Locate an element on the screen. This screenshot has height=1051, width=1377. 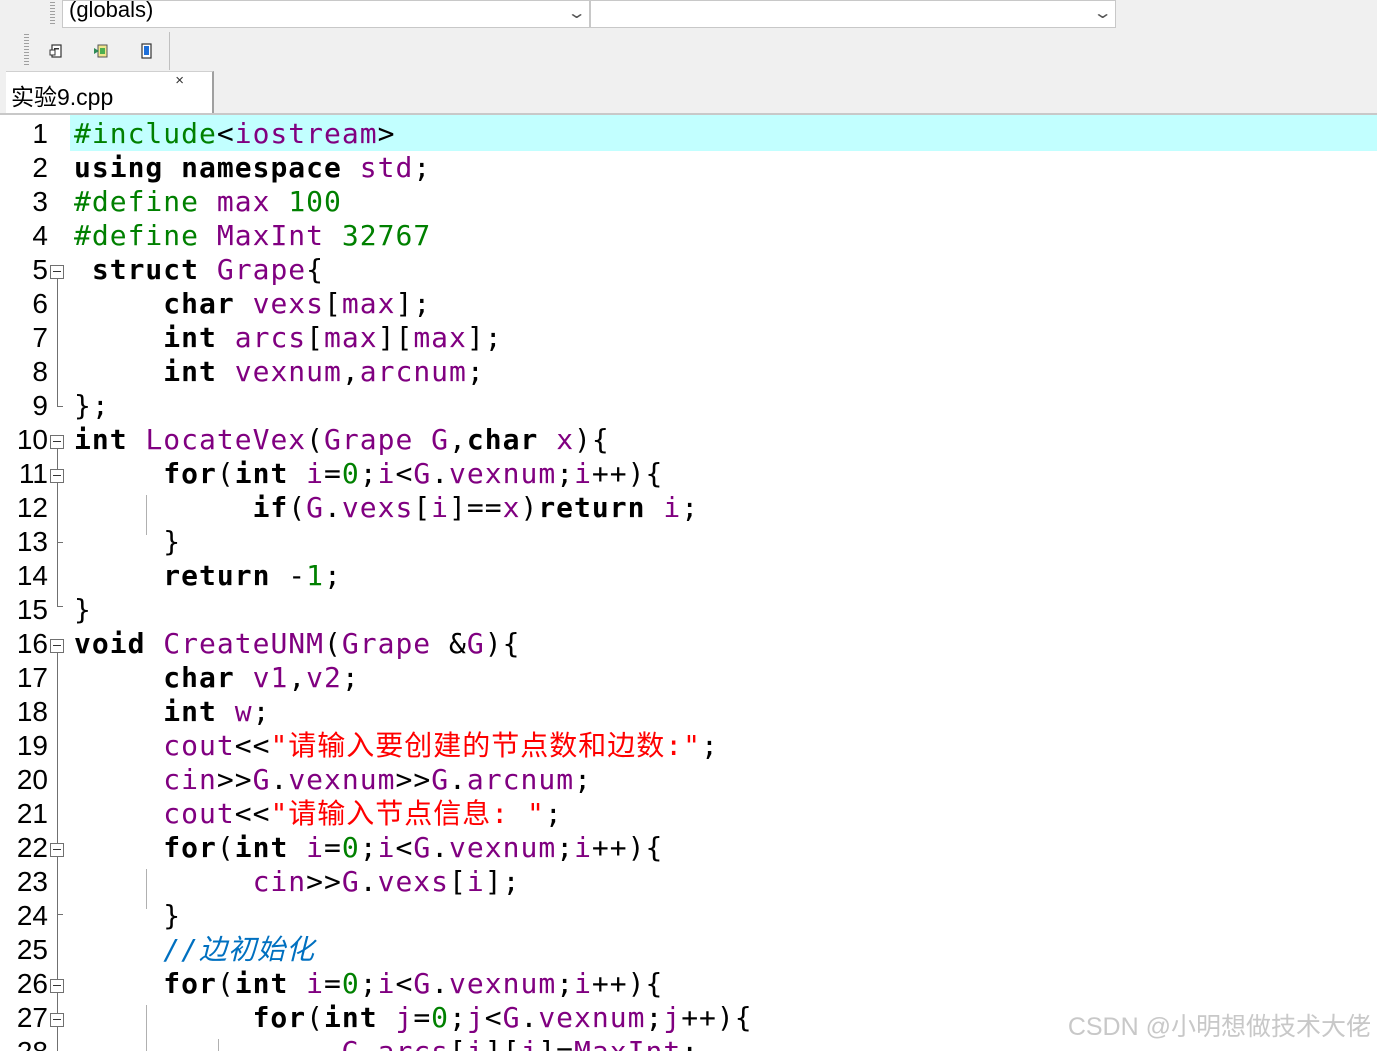
line-number: 1 is located at coordinates (40, 133).